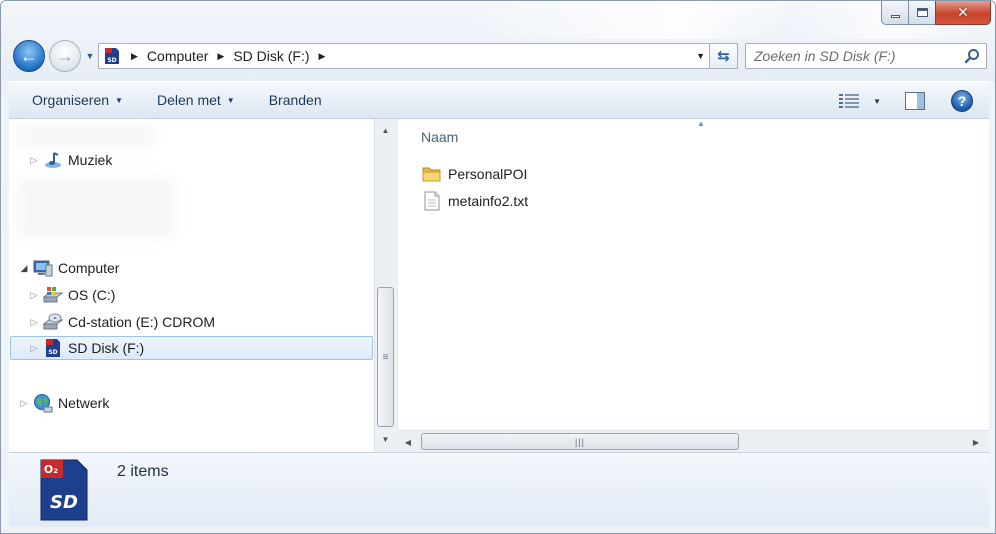 The image size is (996, 534). I want to click on file-row-text: metainfo2.txt, so click(475, 201).